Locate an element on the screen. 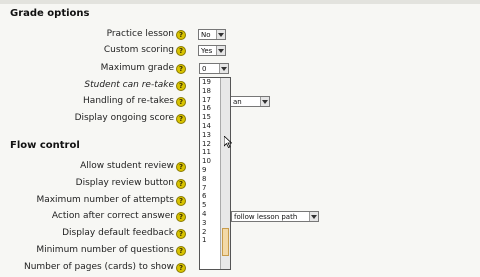  dropdown-option: 4 is located at coordinates (210, 214).